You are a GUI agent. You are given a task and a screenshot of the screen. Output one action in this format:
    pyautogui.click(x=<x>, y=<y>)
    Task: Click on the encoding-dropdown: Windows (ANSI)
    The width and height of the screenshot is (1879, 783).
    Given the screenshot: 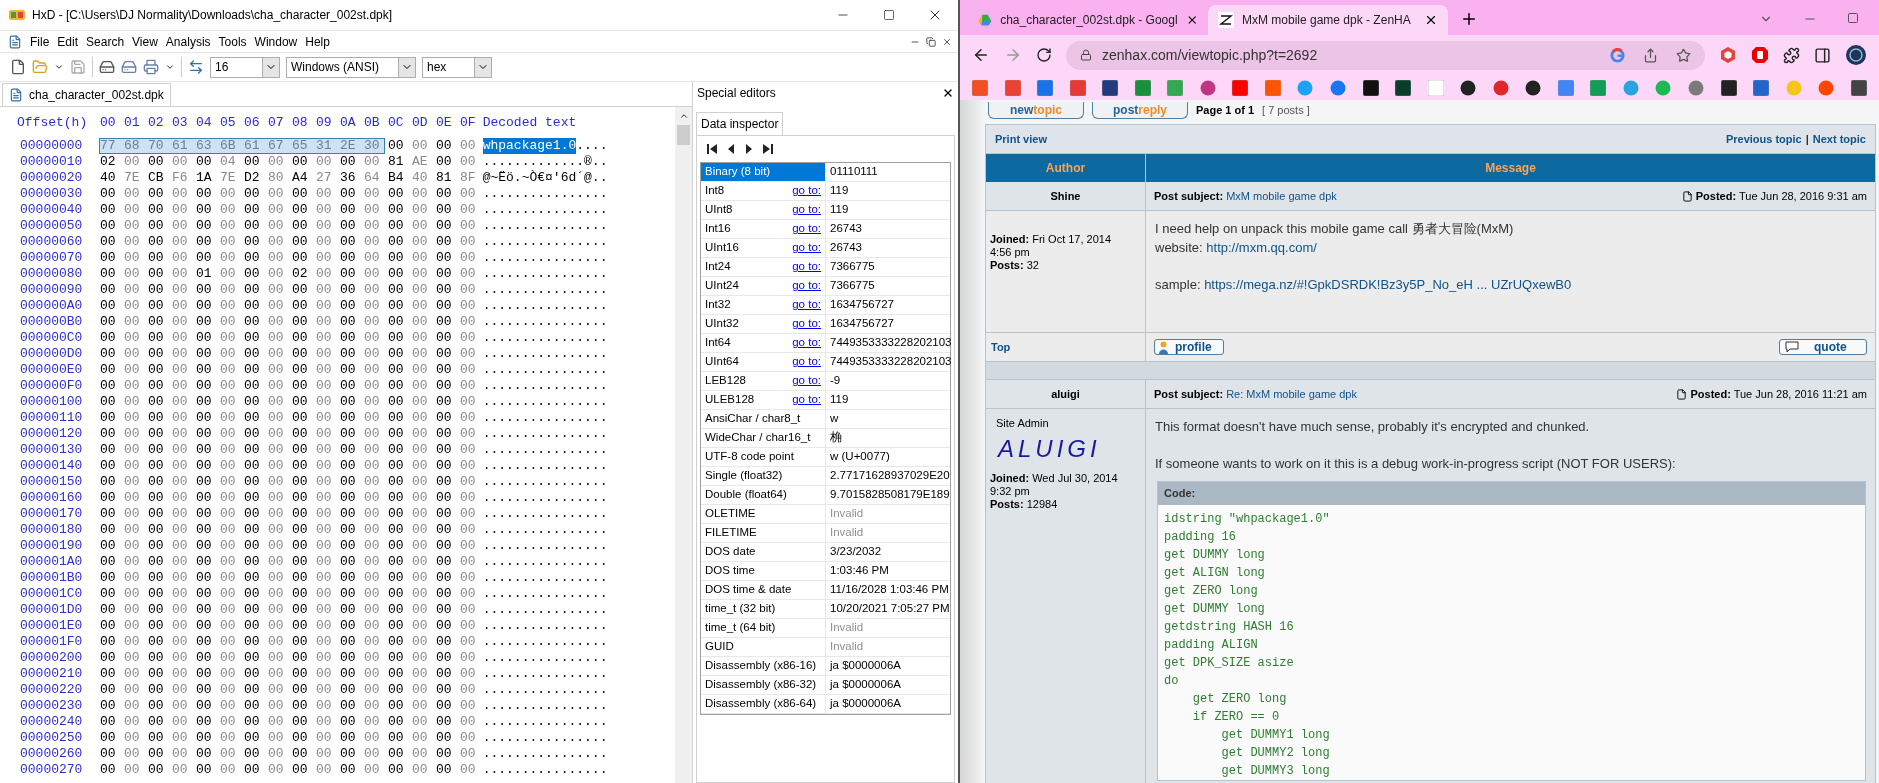 What is the action you would take?
    pyautogui.click(x=351, y=67)
    